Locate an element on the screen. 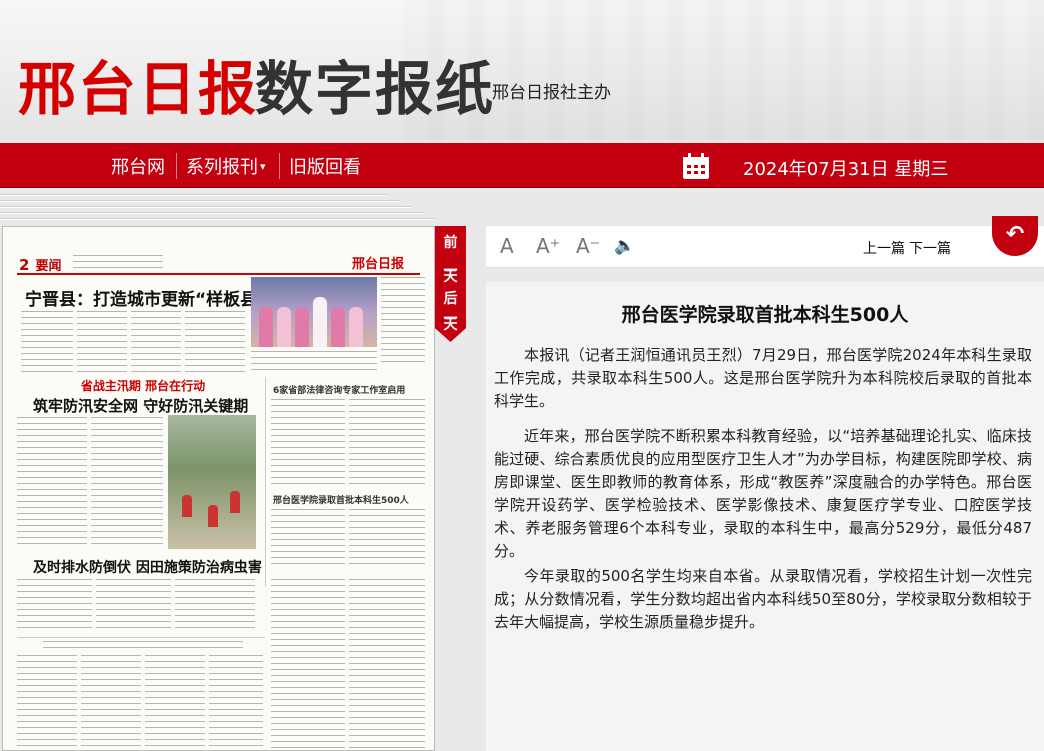 This screenshot has width=1044, height=751. back-arrow-icon: ↶ is located at coordinates (1015, 234).